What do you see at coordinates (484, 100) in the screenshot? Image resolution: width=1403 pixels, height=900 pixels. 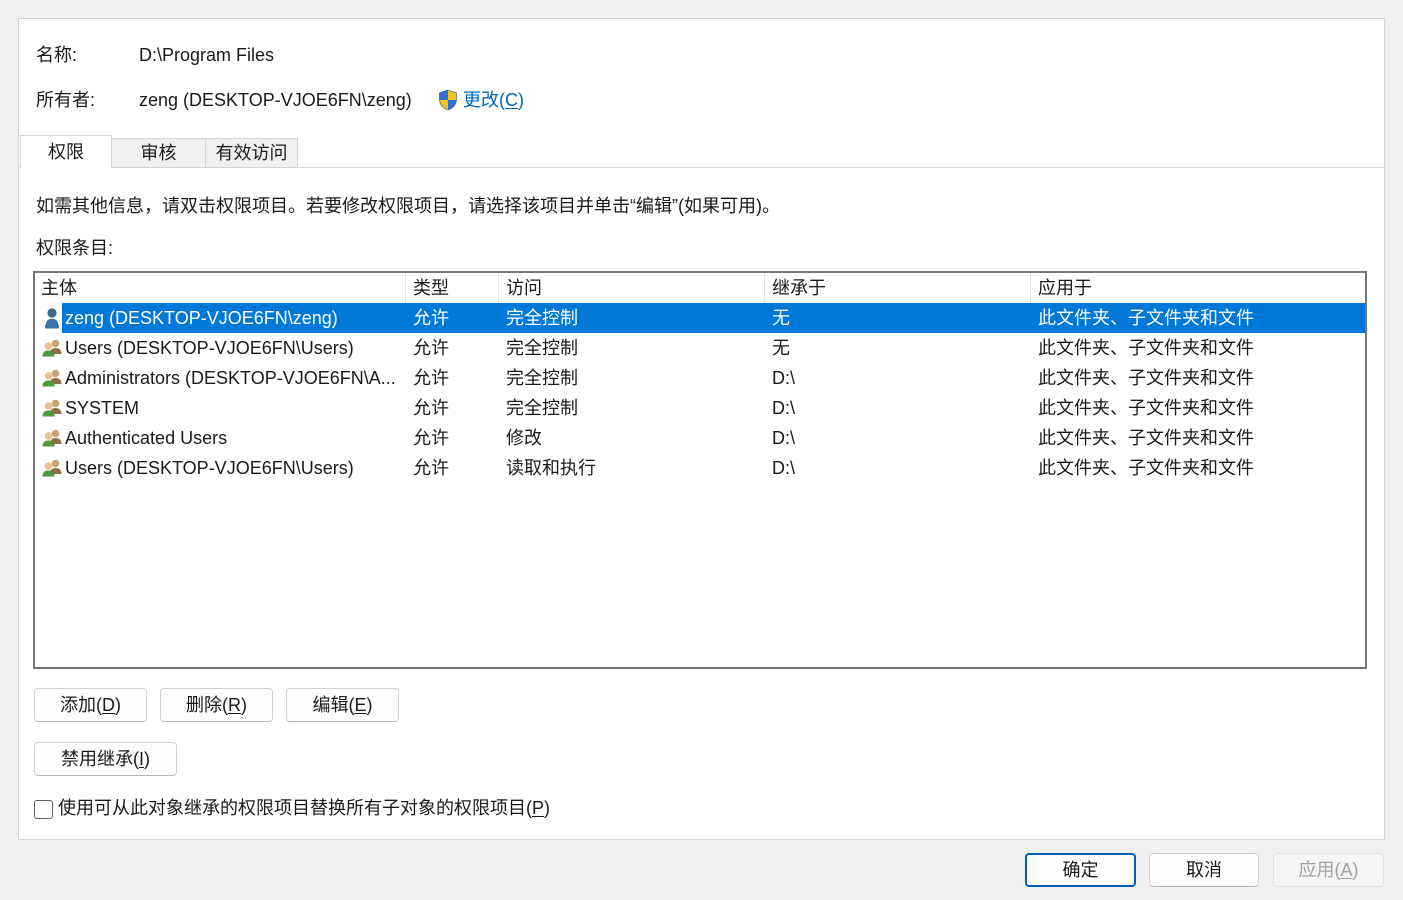 I see `change-owner-link-text: 更改(` at bounding box center [484, 100].